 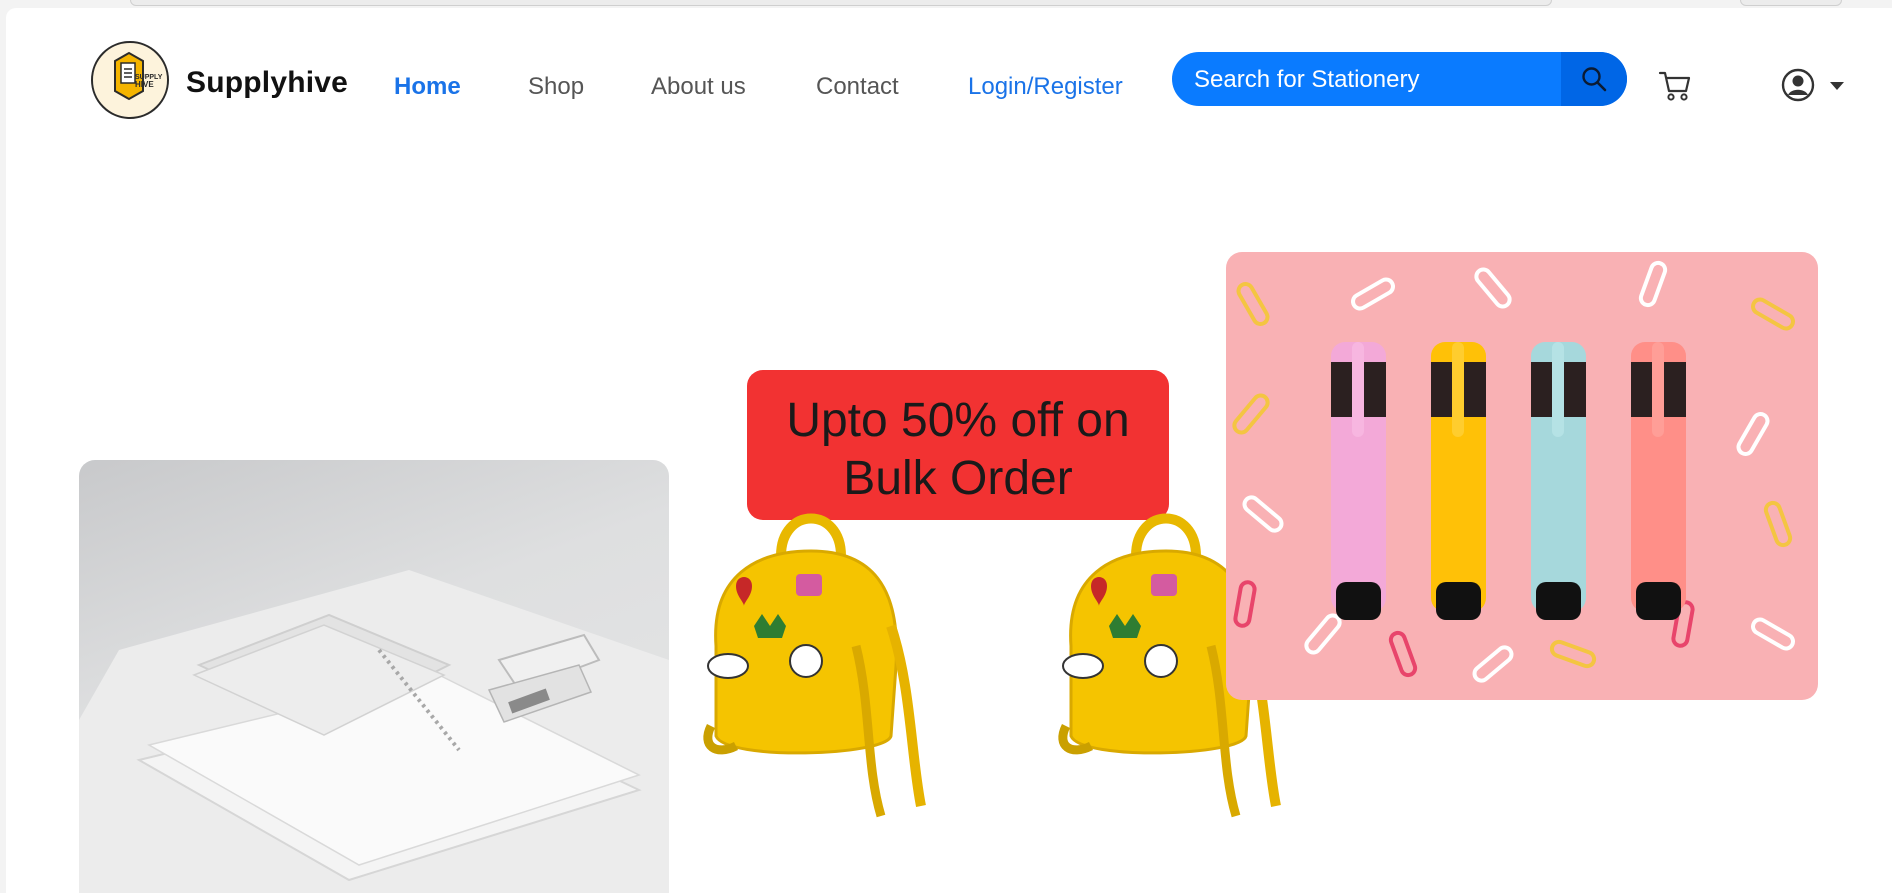 What do you see at coordinates (144, 84) in the screenshot?
I see `logo-text-hive: HIVE` at bounding box center [144, 84].